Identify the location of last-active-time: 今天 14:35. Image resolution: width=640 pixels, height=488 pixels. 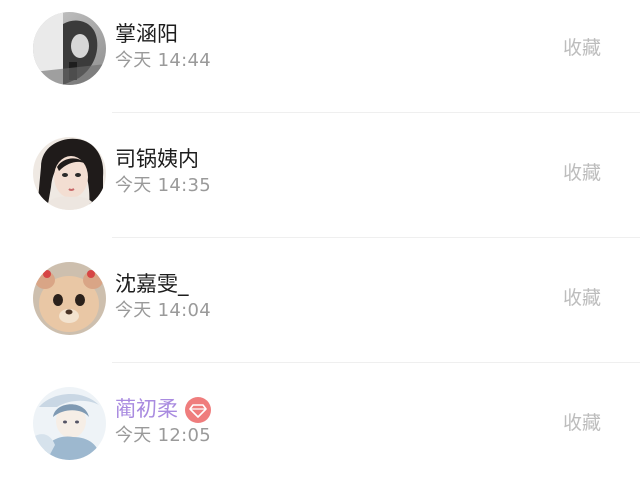
(163, 185).